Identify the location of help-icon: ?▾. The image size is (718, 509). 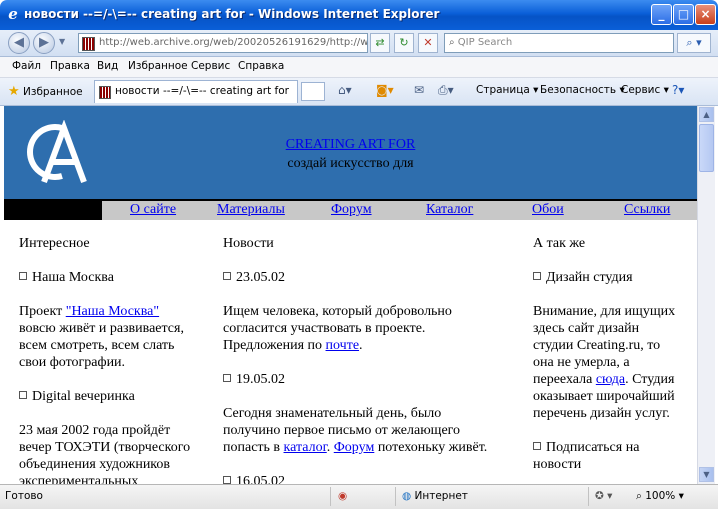
(678, 90).